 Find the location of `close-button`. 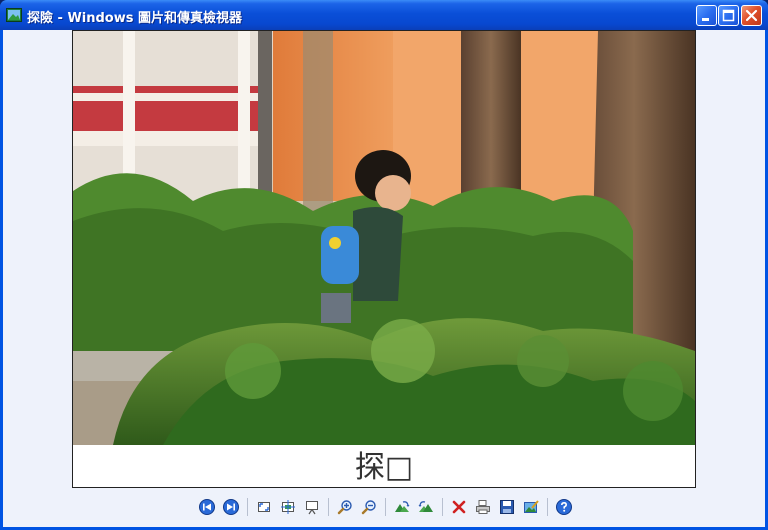

close-button is located at coordinates (751, 15).